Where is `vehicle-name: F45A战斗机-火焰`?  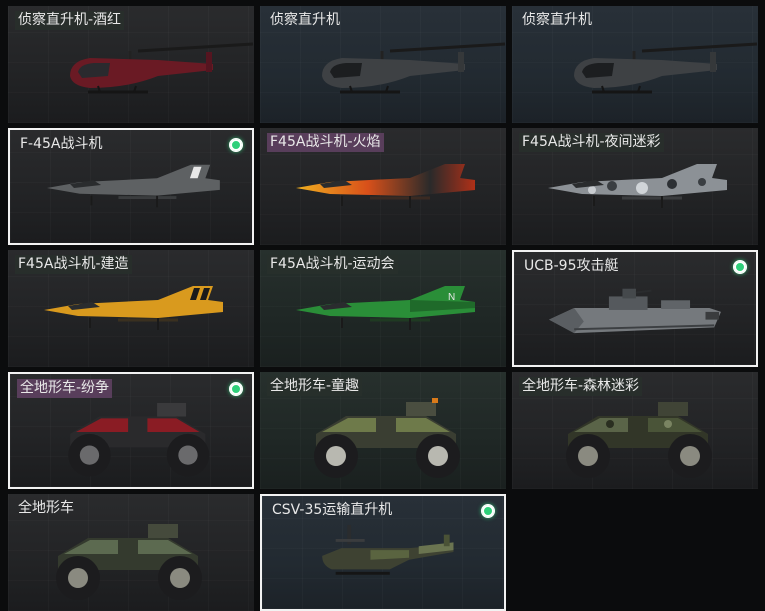 vehicle-name: F45A战斗机-火焰 is located at coordinates (325, 142).